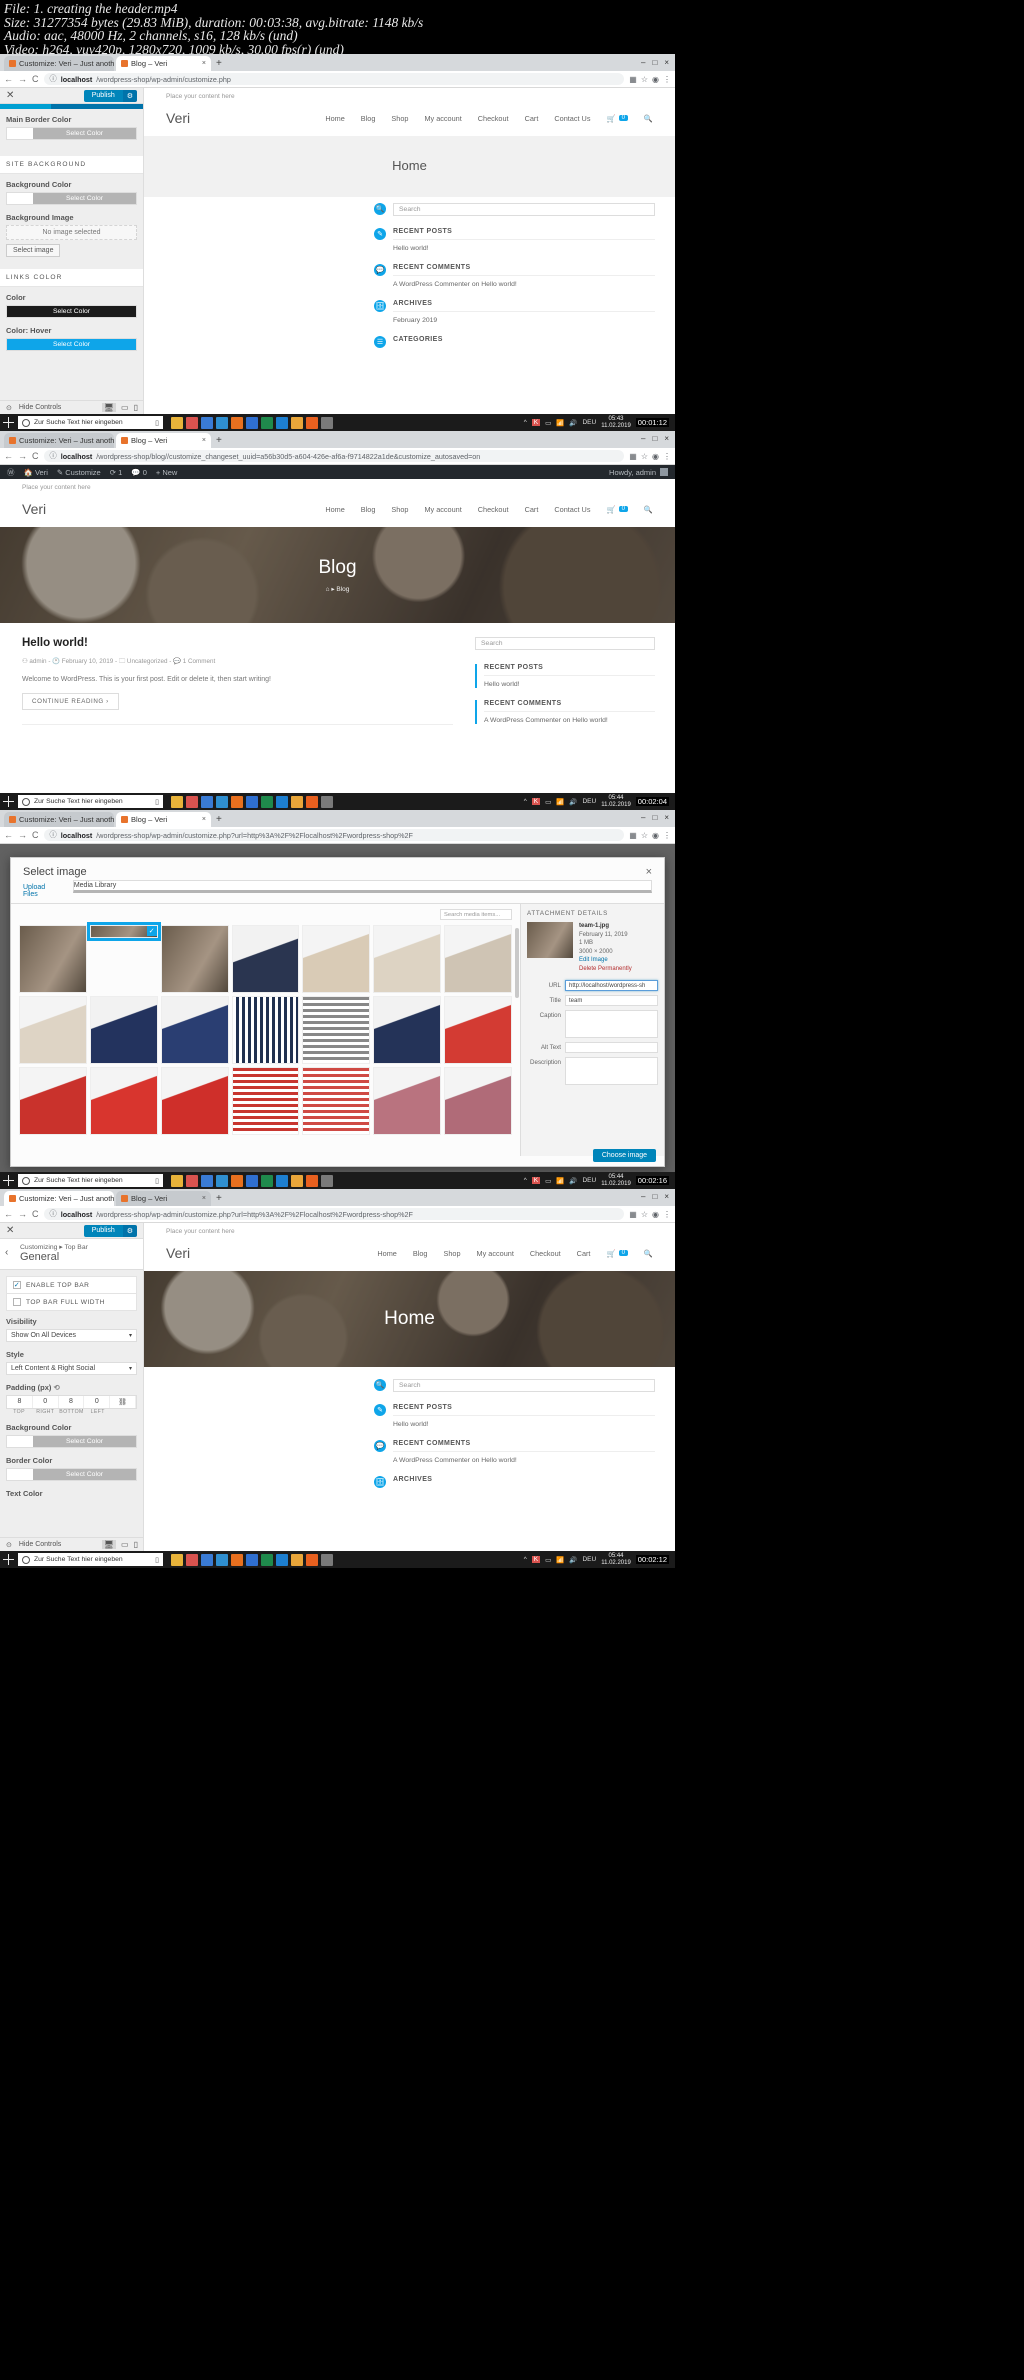 This screenshot has height=2380, width=1024. What do you see at coordinates (572, 509) in the screenshot?
I see `nav-item-contact-us: Contact Us` at bounding box center [572, 509].